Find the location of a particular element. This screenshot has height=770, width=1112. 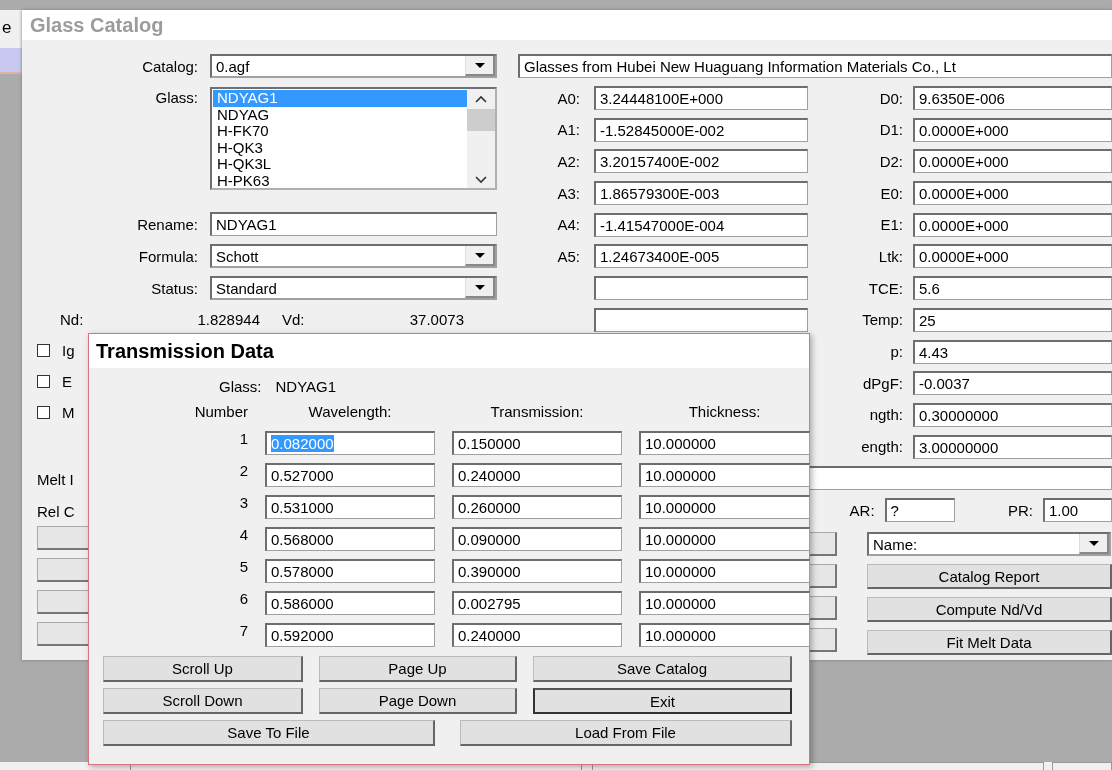

dialog-button: Load From File is located at coordinates (626, 733).